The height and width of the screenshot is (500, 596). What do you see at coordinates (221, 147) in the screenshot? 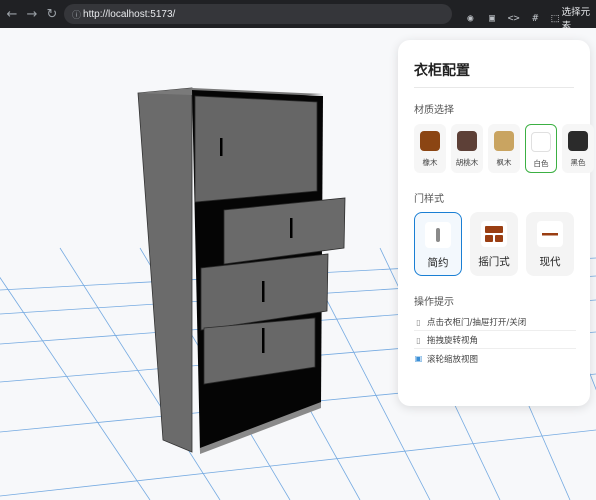
I see `upper-door-handle` at bounding box center [221, 147].